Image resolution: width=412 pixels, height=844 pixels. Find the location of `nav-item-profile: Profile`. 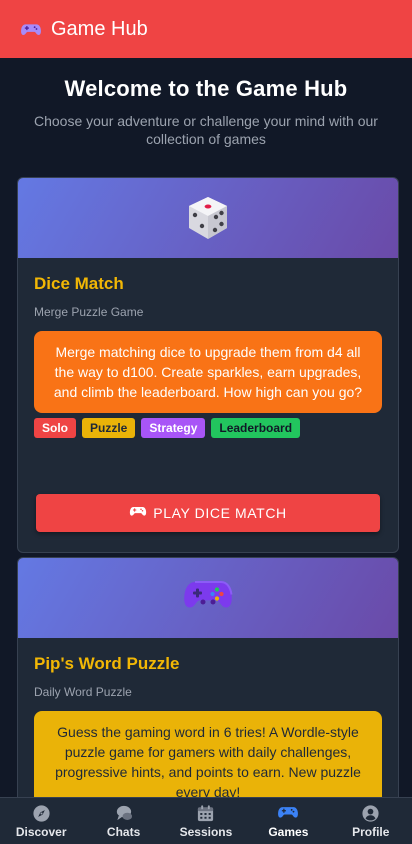

nav-item-profile: Profile is located at coordinates (371, 821).